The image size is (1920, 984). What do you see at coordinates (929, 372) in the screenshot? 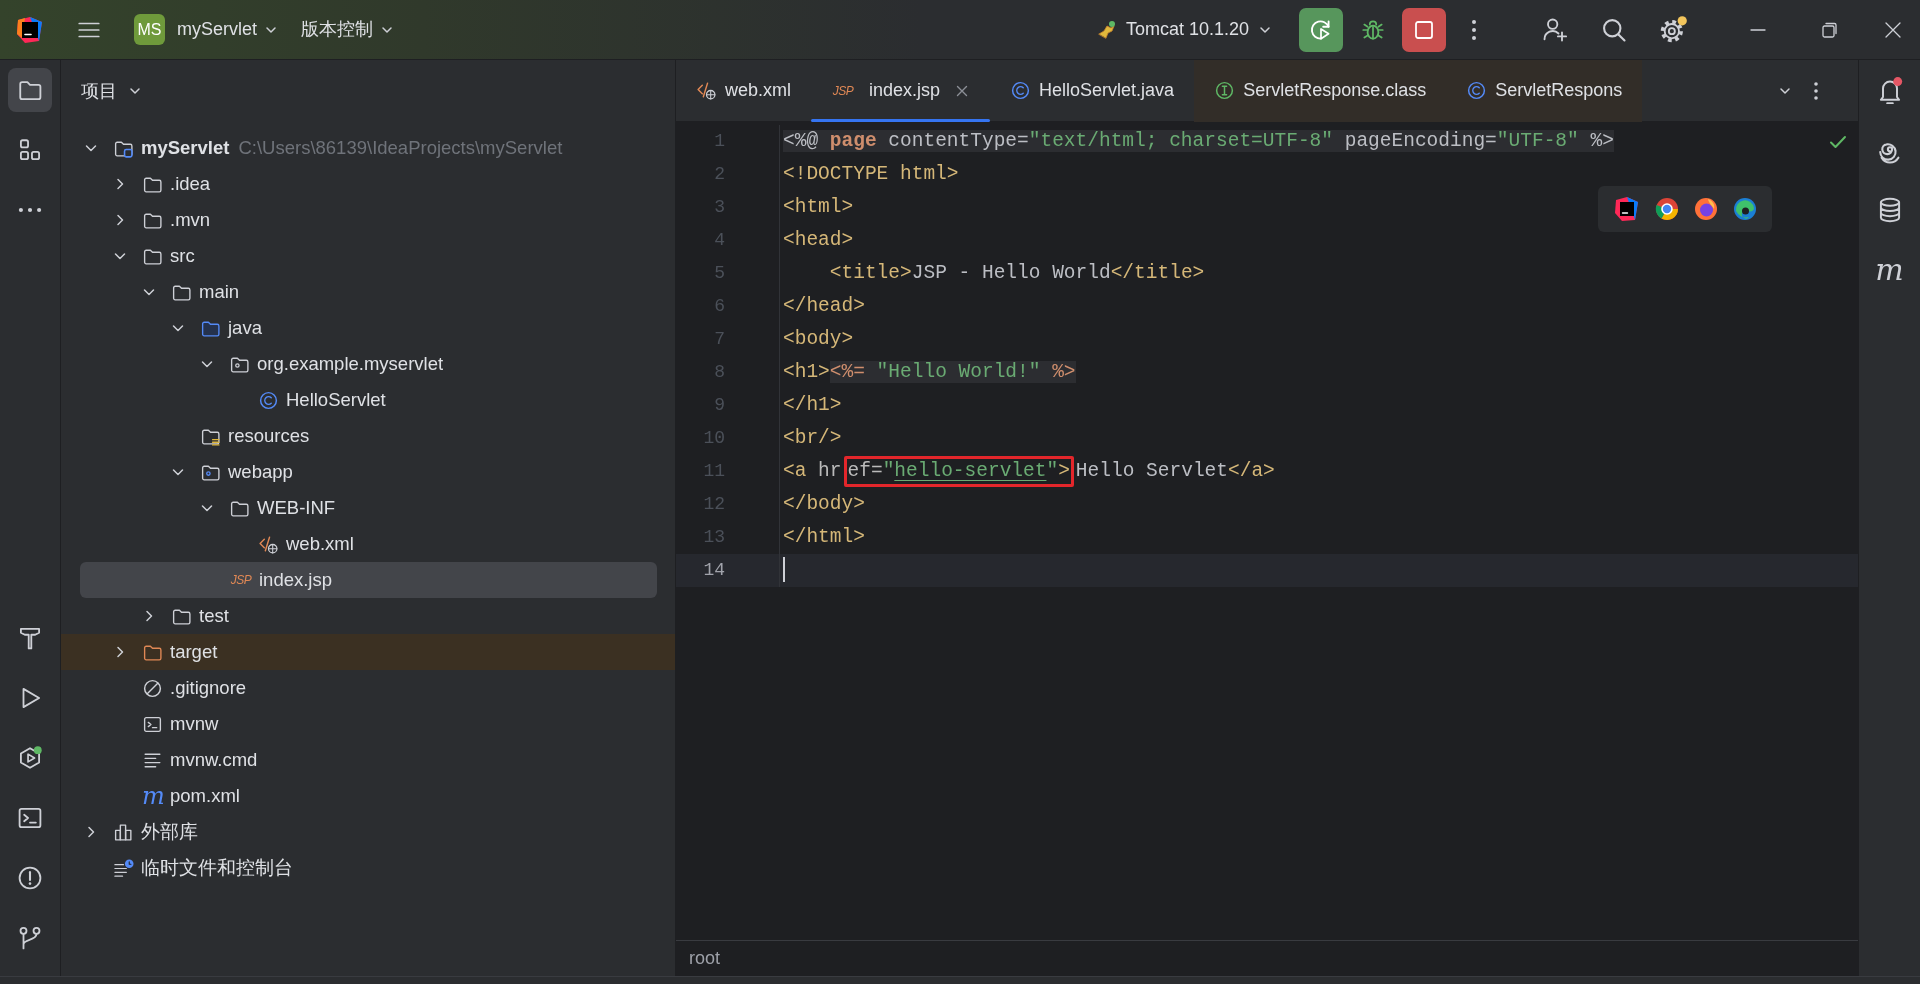
I see `code-line: <h1><%= "Hello World!" %>` at bounding box center [929, 372].